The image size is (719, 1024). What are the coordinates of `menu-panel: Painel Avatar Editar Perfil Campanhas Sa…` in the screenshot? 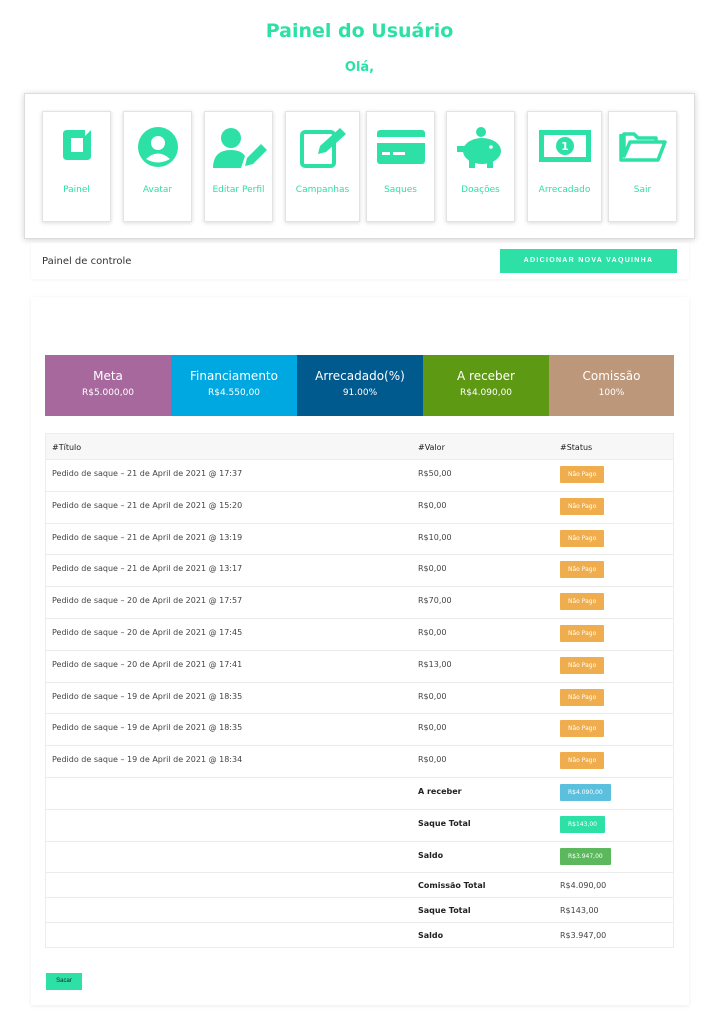 It's located at (359, 166).